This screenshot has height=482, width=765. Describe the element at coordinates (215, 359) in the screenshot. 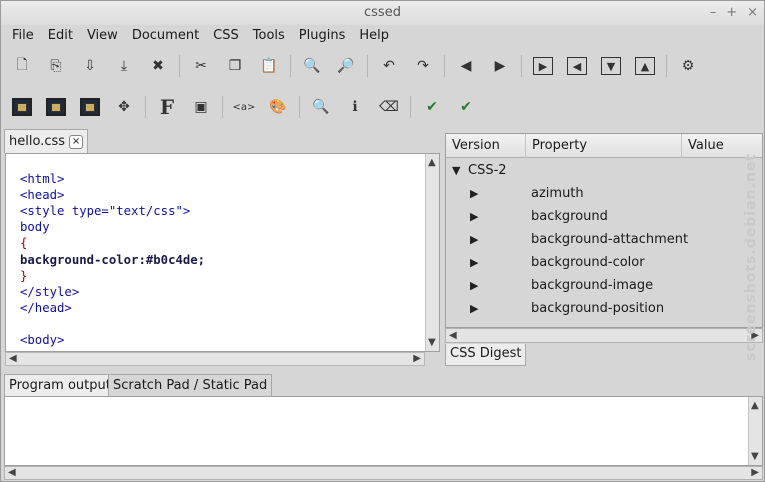

I see `editor-hscrollbar: ◀ ▶` at that location.